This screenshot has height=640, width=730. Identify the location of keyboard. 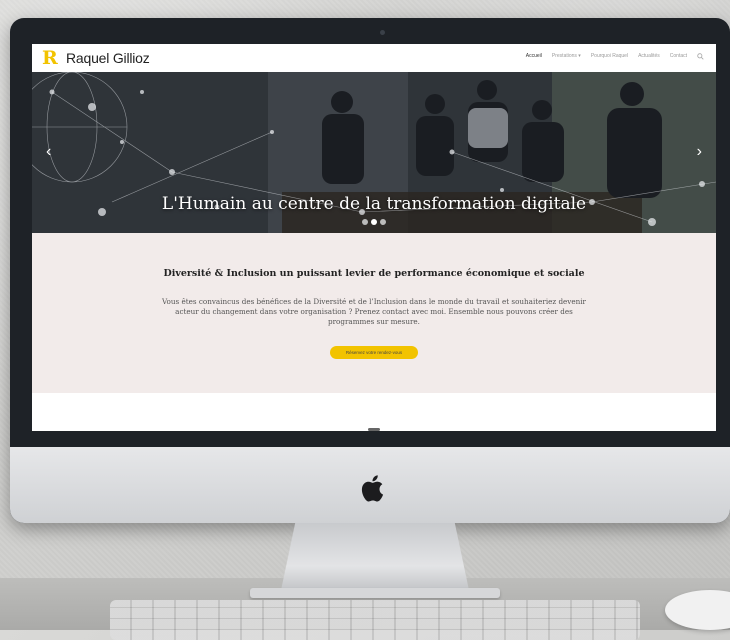
(375, 620).